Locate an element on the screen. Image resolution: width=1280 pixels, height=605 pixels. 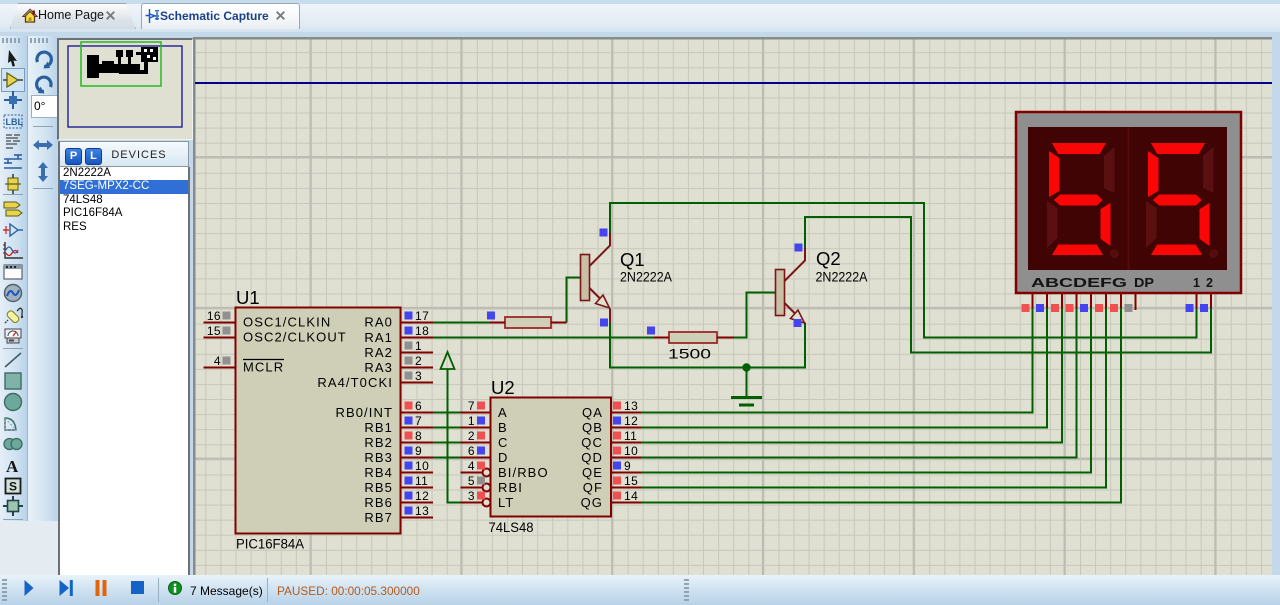
svg-text: RB5 is located at coordinates (378, 487).